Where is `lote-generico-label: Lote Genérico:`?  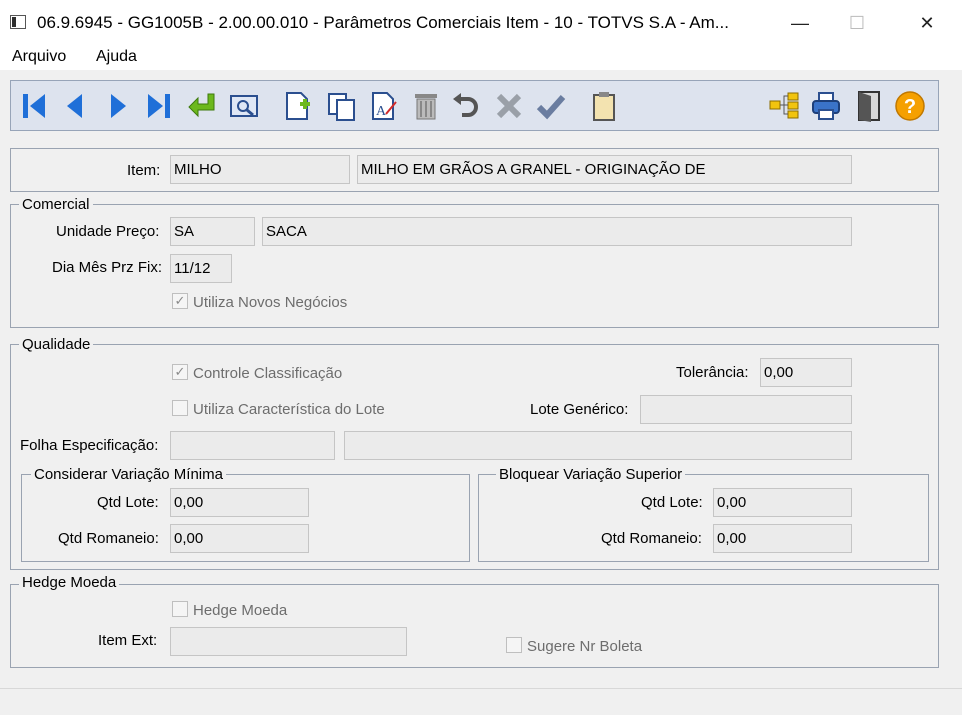 lote-generico-label: Lote Genérico: is located at coordinates (579, 409).